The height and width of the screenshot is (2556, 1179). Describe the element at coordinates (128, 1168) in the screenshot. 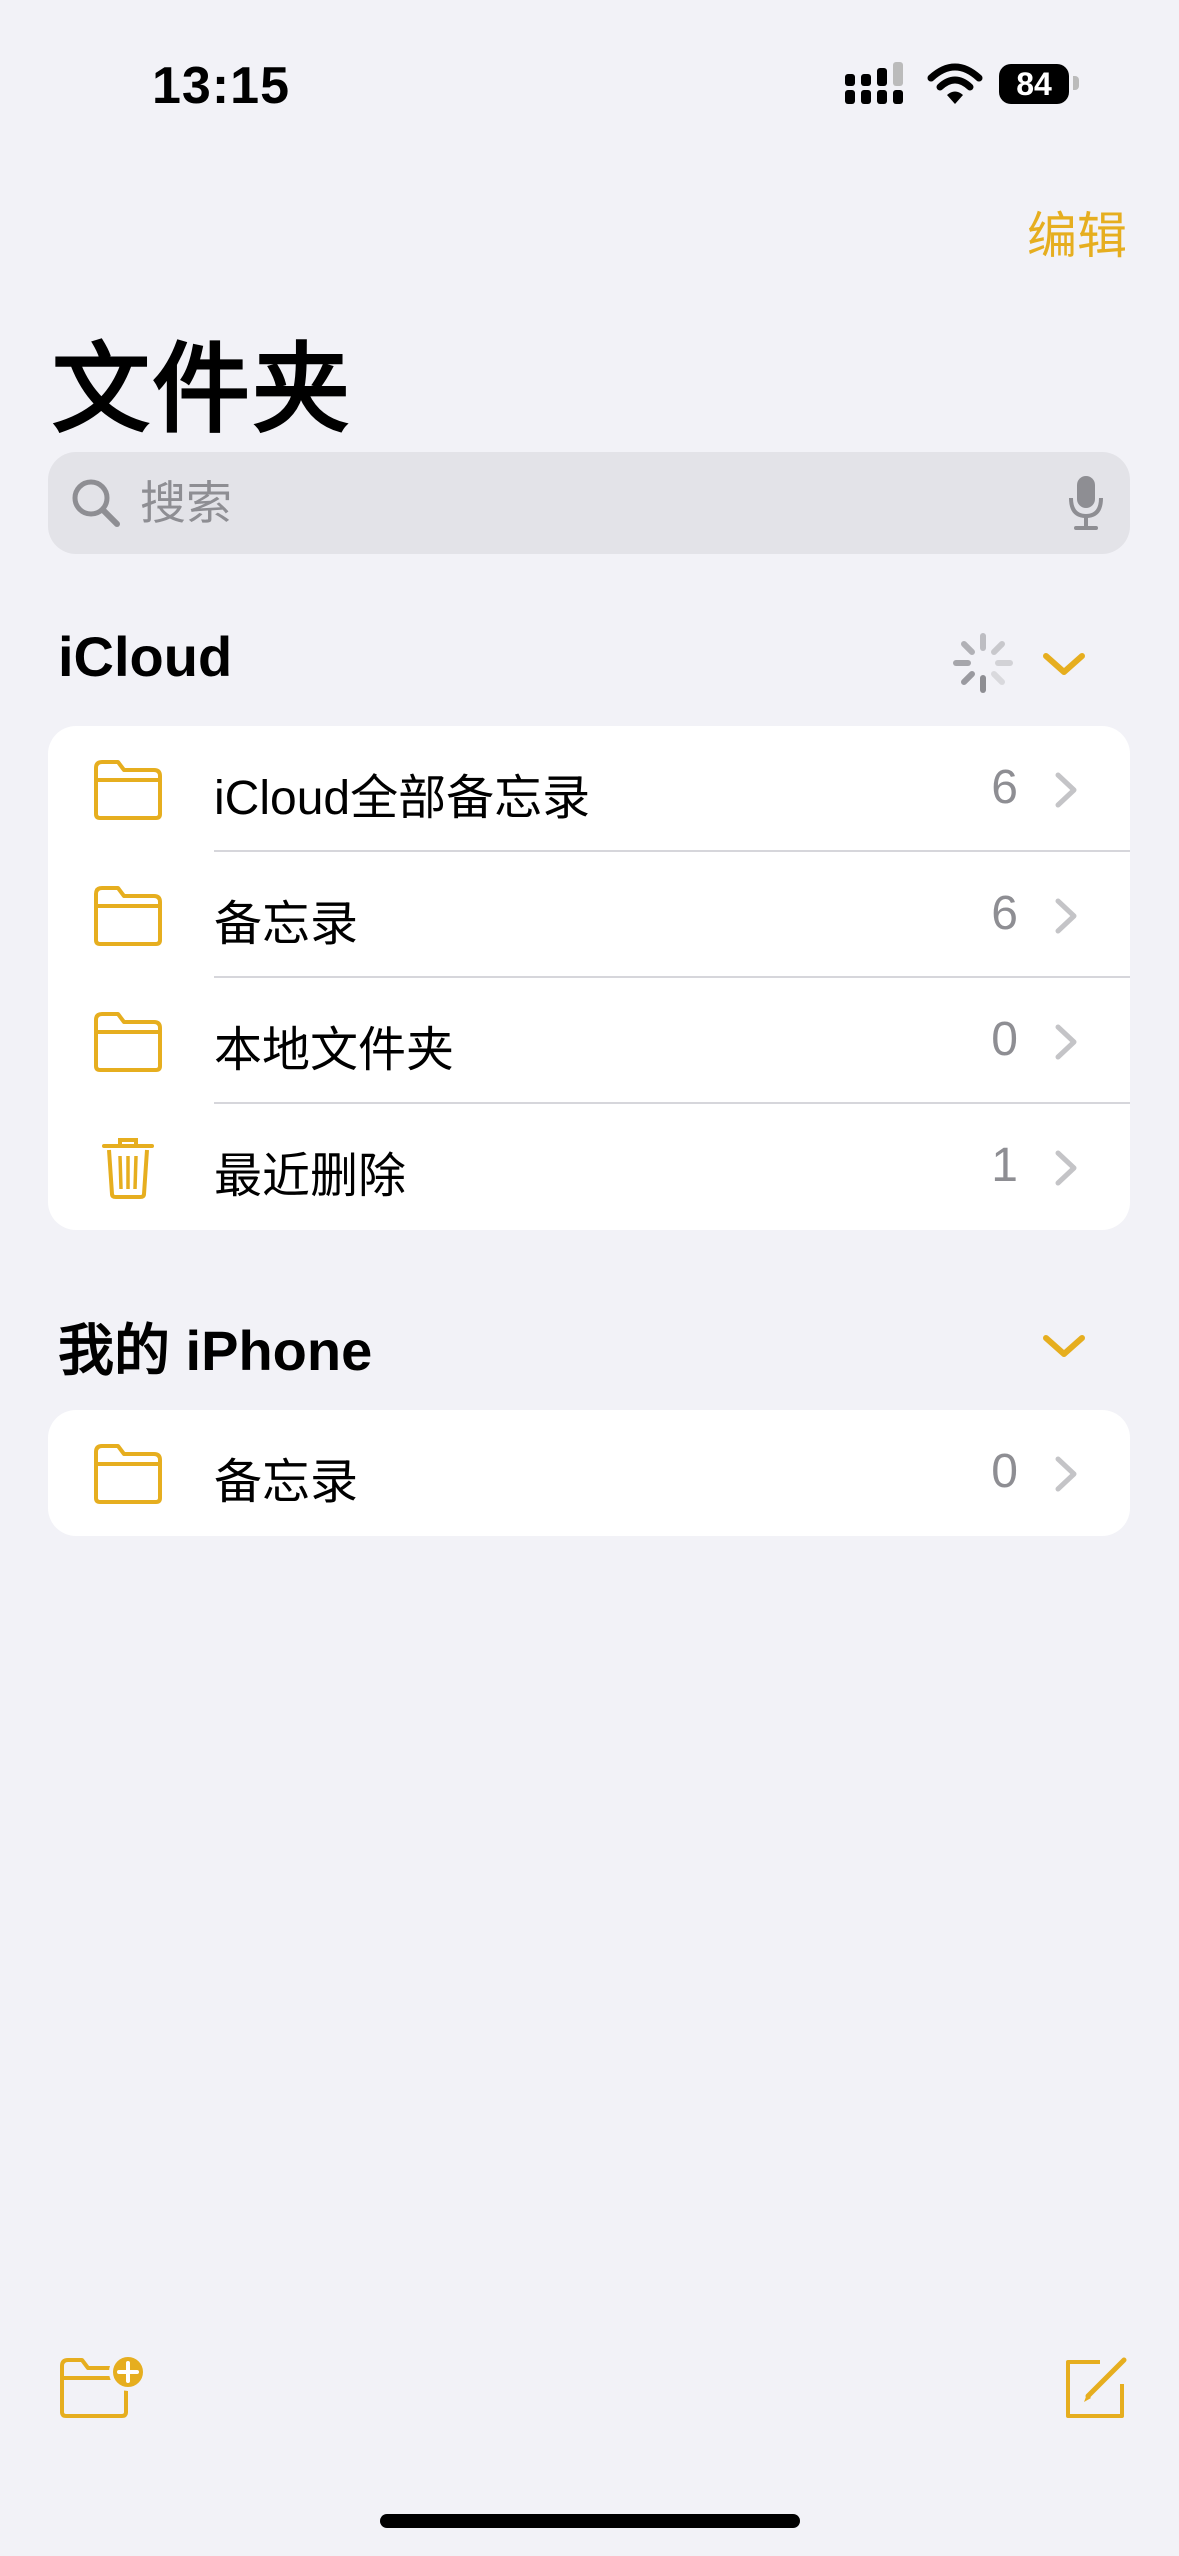

I see `trash-icon` at that location.